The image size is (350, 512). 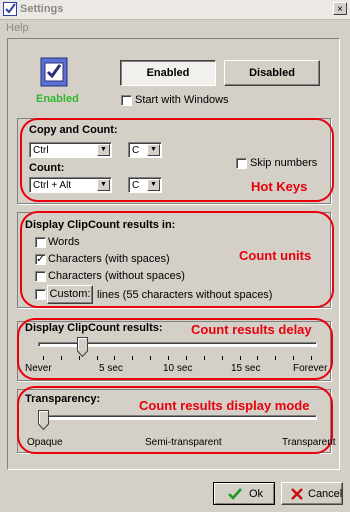 I want to click on transparency-slider-track, so click(x=177, y=417).